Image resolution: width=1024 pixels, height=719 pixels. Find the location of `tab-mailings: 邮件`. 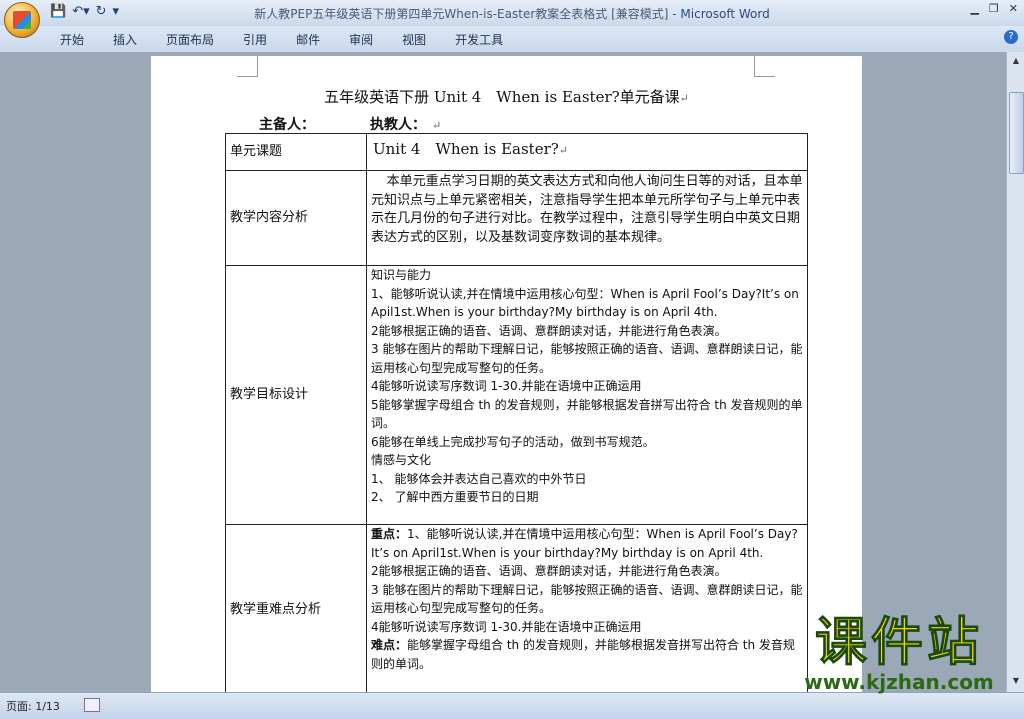

tab-mailings: 邮件 is located at coordinates (308, 39).